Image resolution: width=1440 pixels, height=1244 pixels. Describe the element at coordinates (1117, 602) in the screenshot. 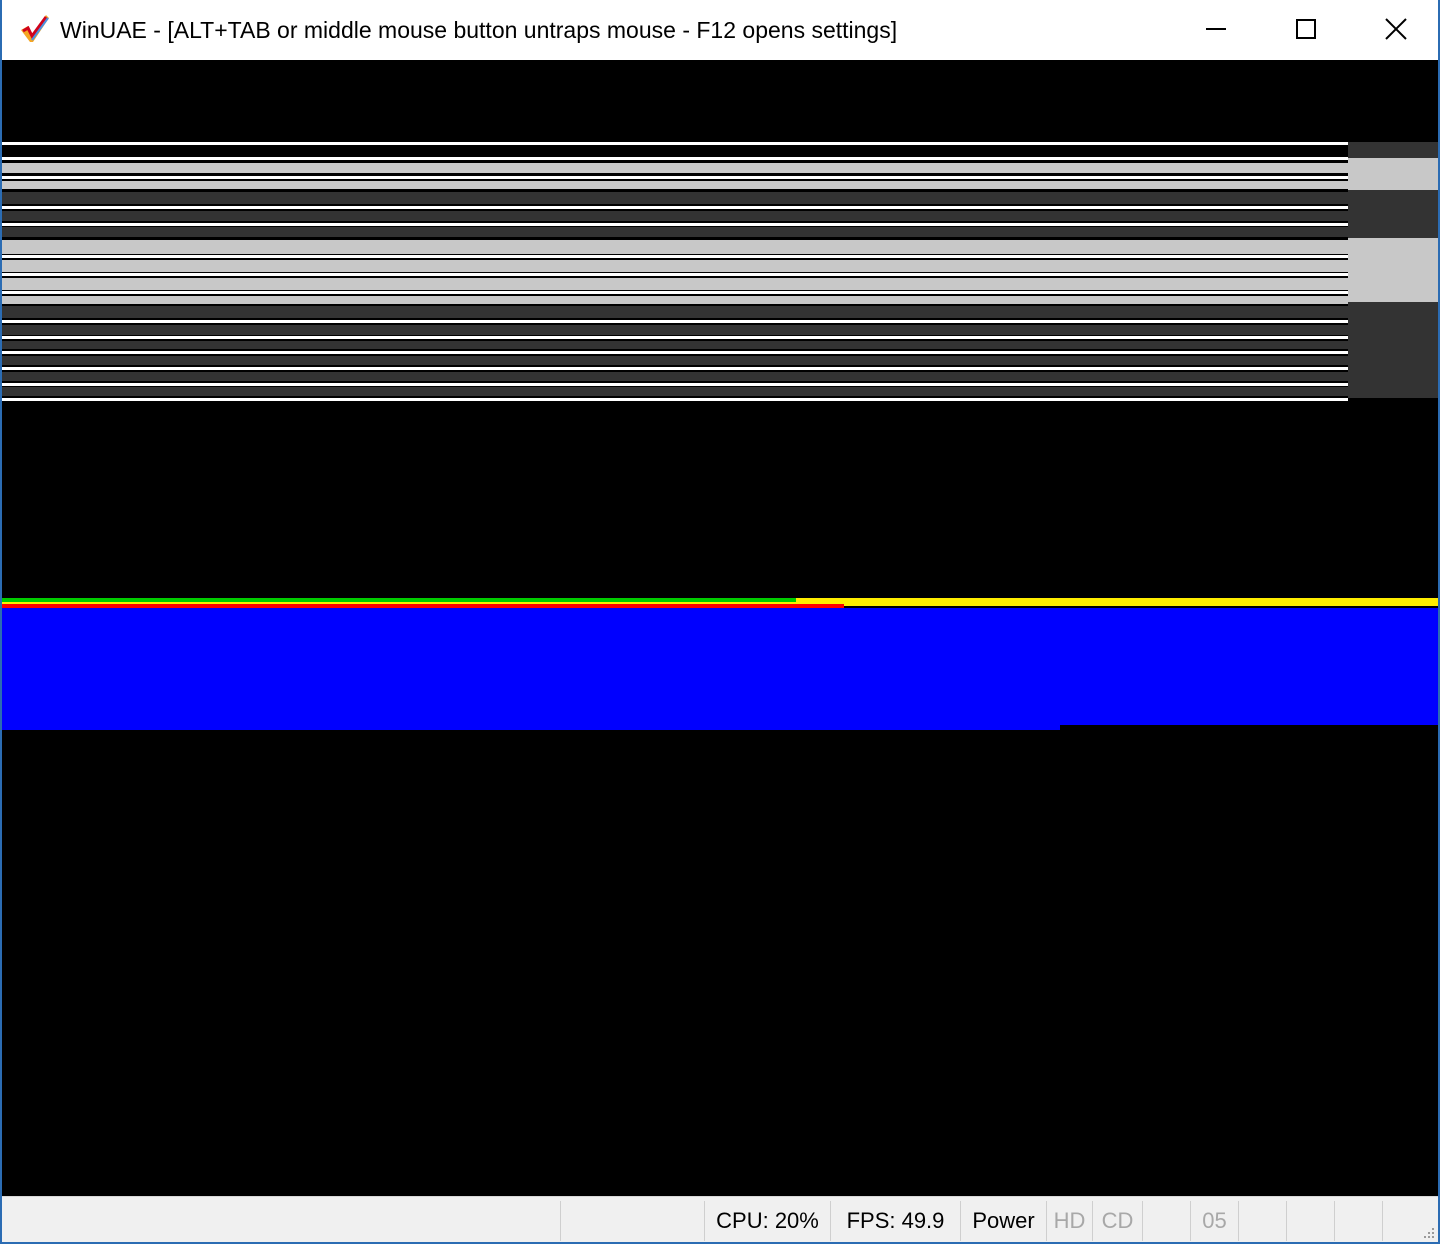

I see `copper-line-yellow` at that location.